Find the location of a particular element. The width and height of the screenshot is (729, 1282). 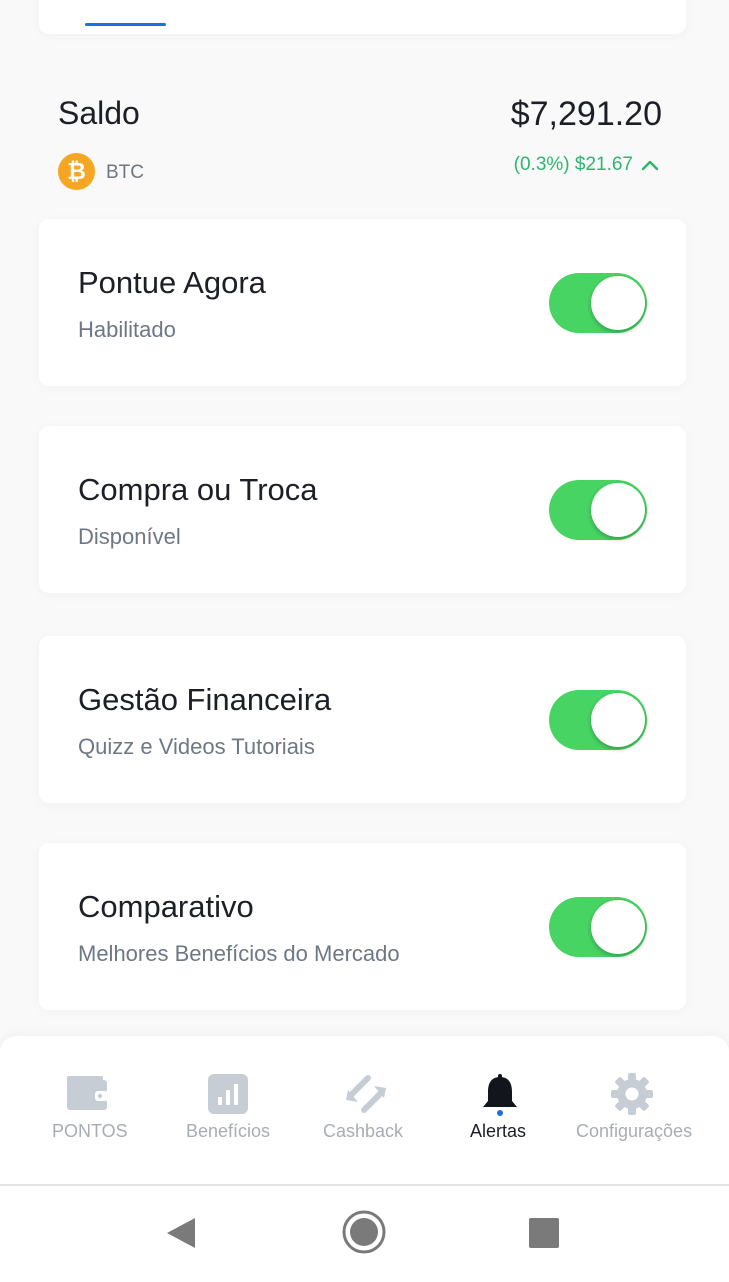

feature-title: Pontue Agora is located at coordinates (172, 282).